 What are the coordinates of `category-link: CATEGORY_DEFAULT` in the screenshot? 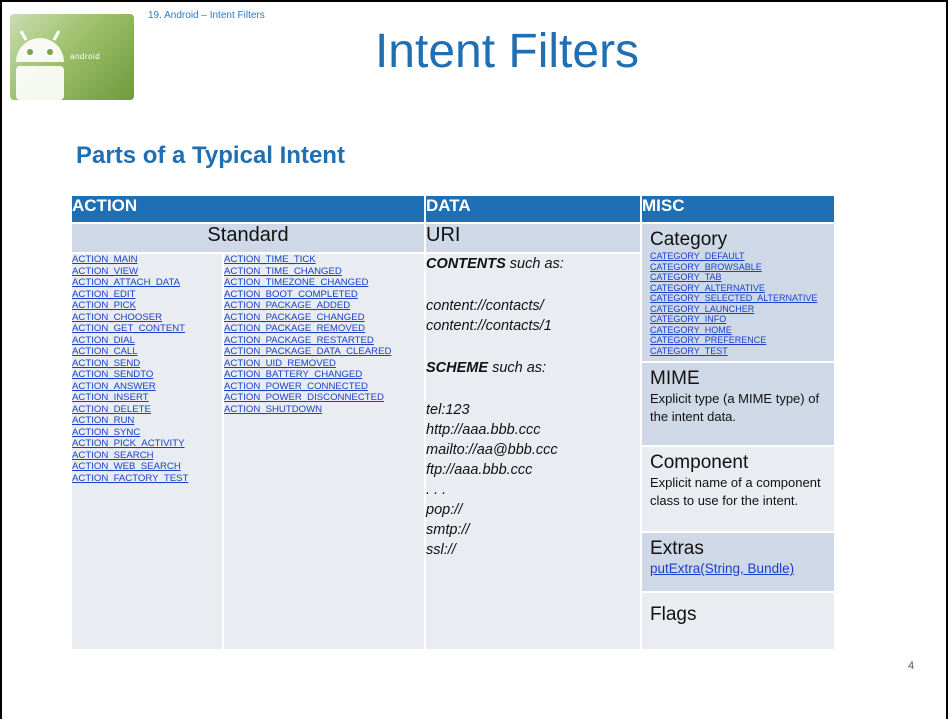 It's located at (738, 256).